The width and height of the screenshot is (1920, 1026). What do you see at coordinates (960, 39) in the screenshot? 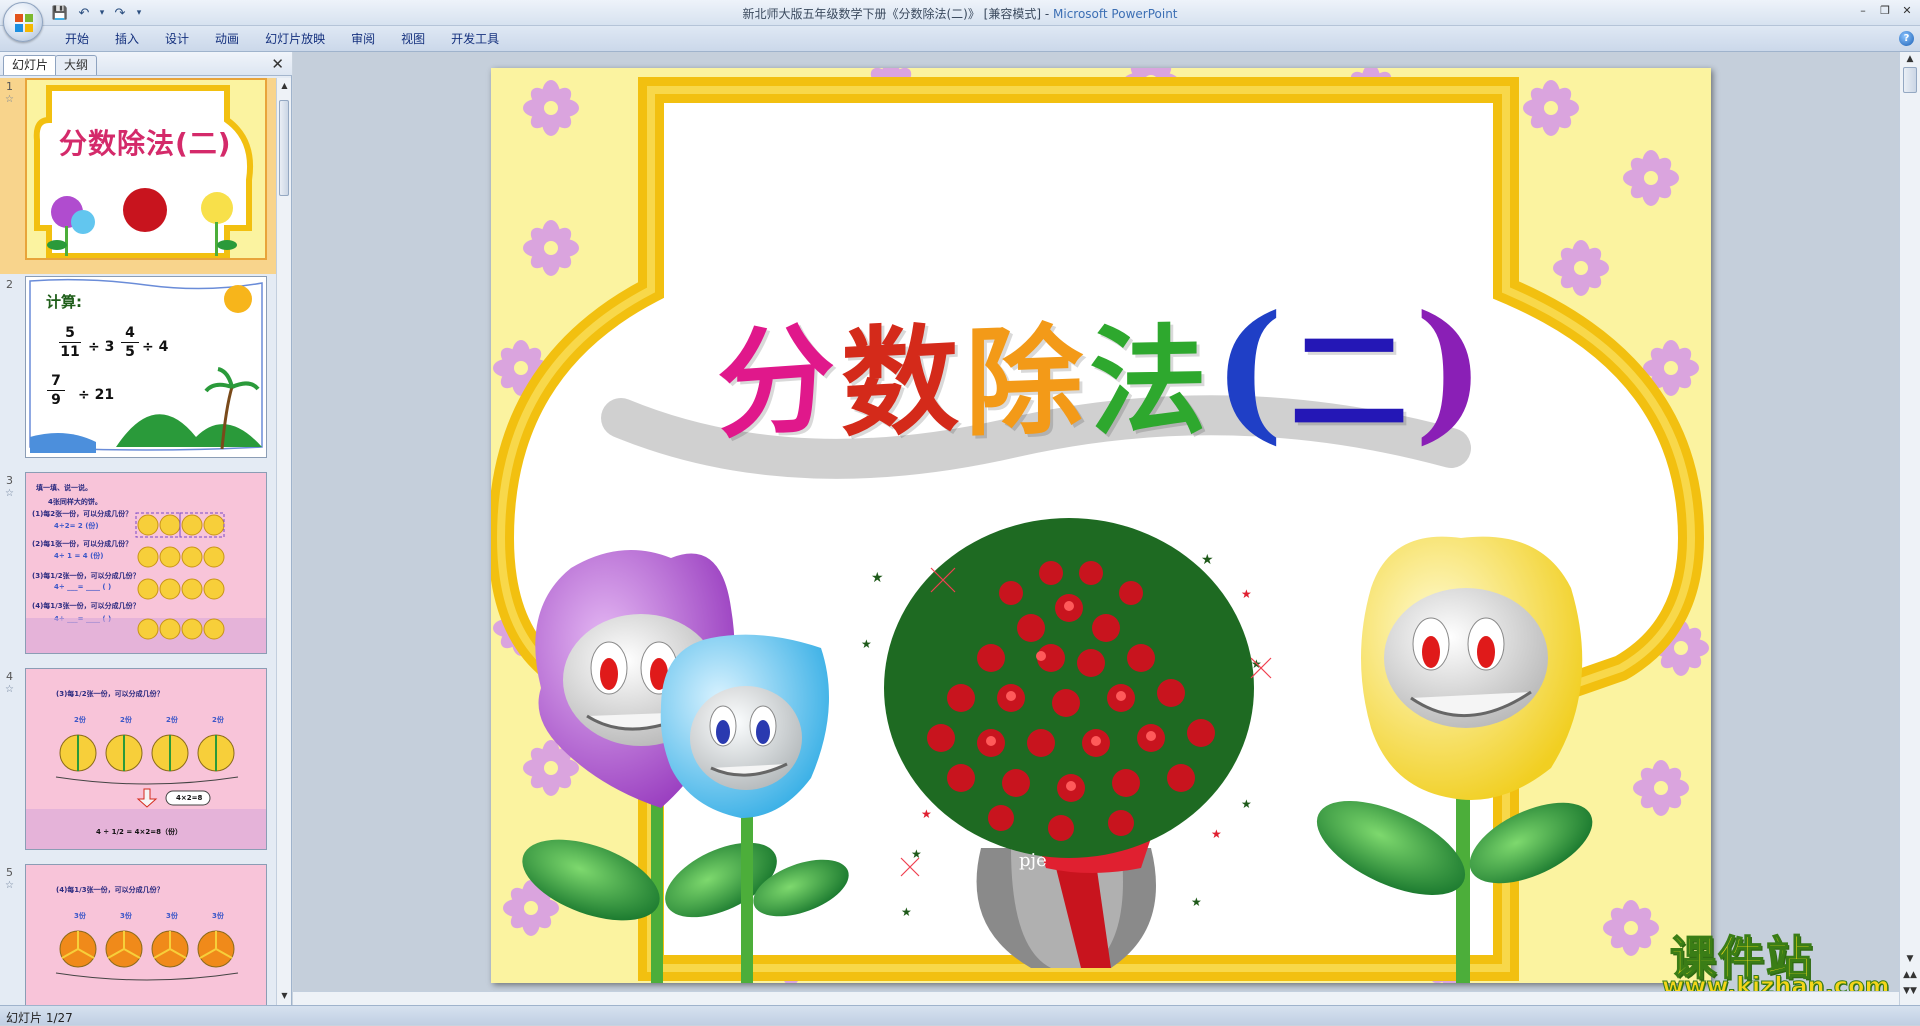
I see `ribbon: 开始 插入 设计 动画 幻灯片放映 审阅 视图 开发工具 ?` at bounding box center [960, 39].